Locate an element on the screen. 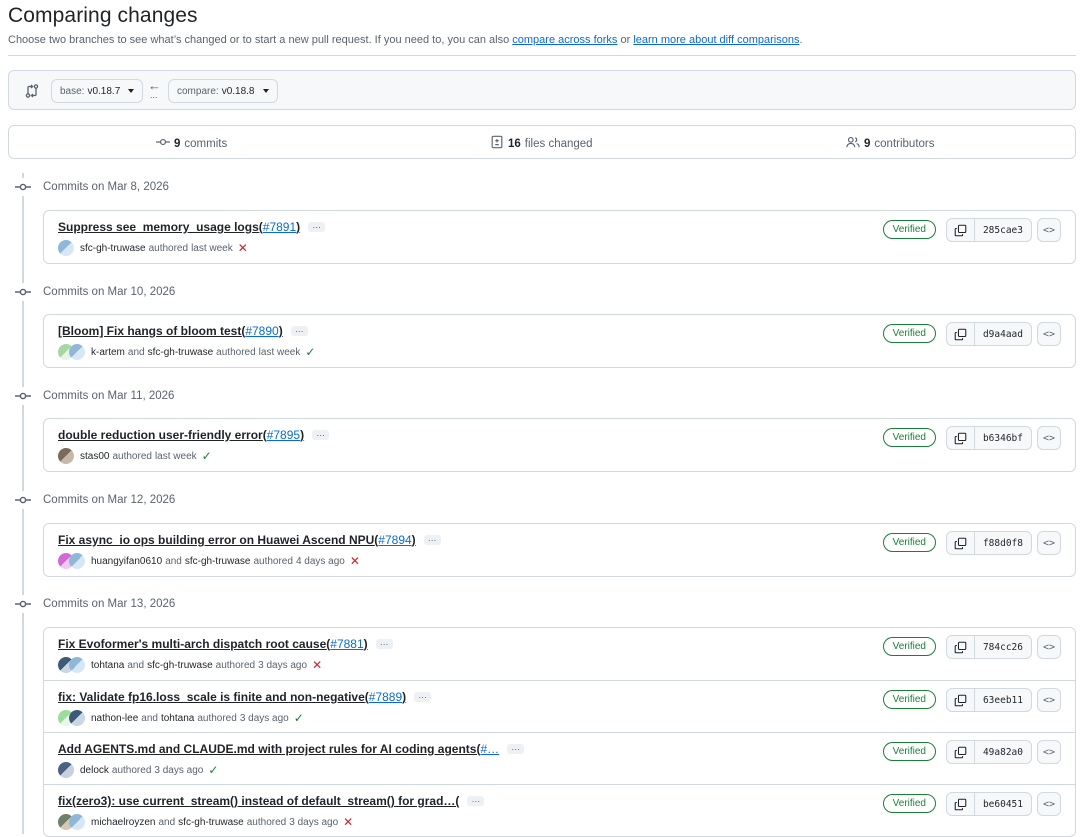 The image size is (1080, 837). commit-message-link: Suppress see_memory_usage logs is located at coordinates (158, 227).